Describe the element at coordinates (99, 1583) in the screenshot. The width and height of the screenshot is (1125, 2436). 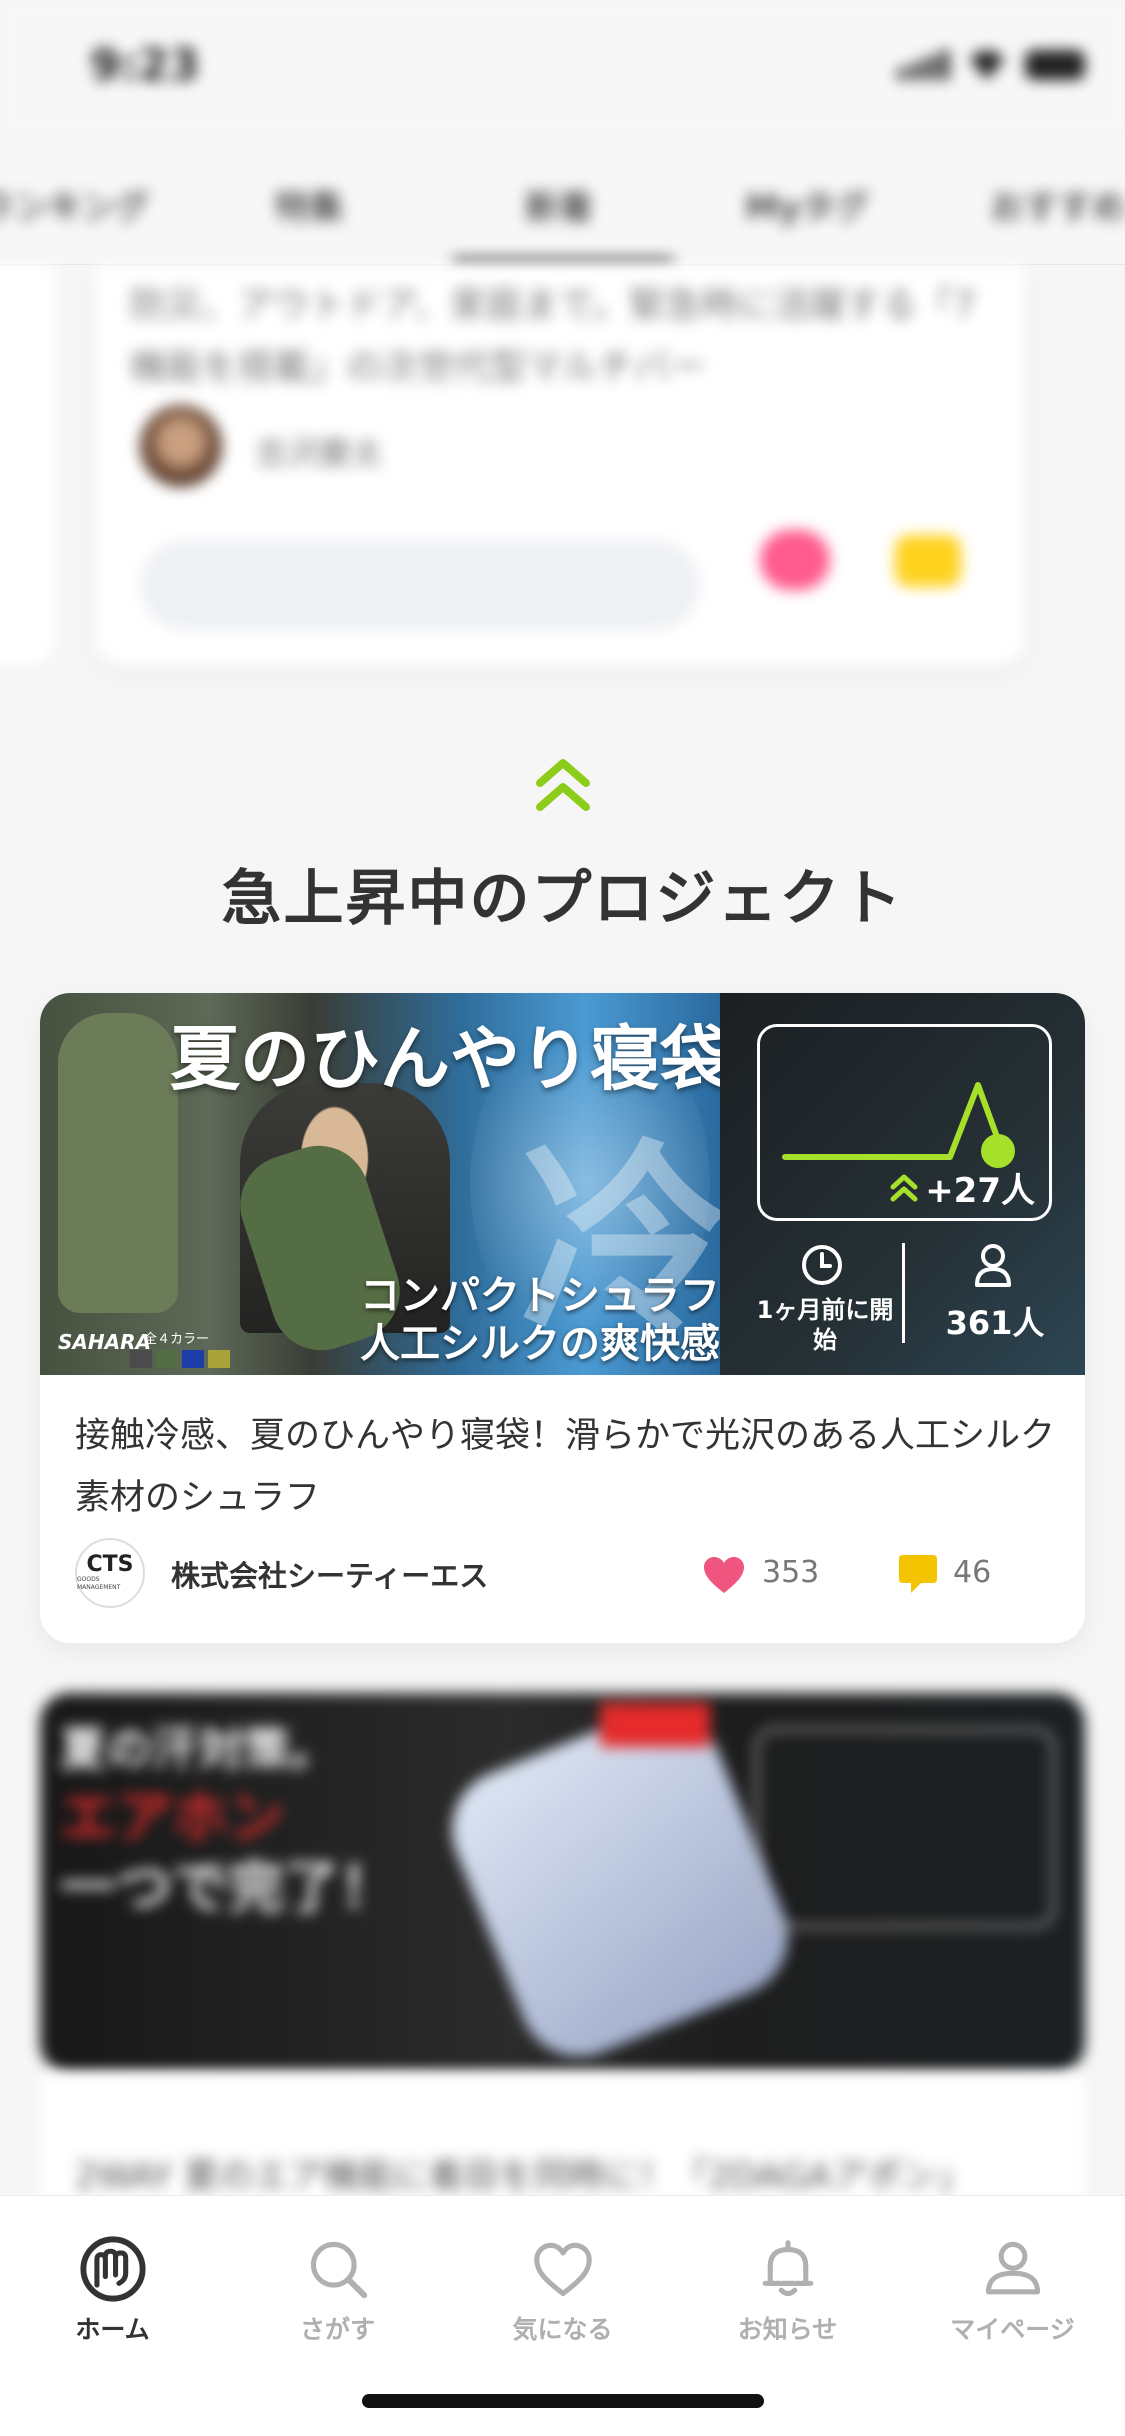
I see `company-logo-sub: GOODS MANAGEMENT` at that location.